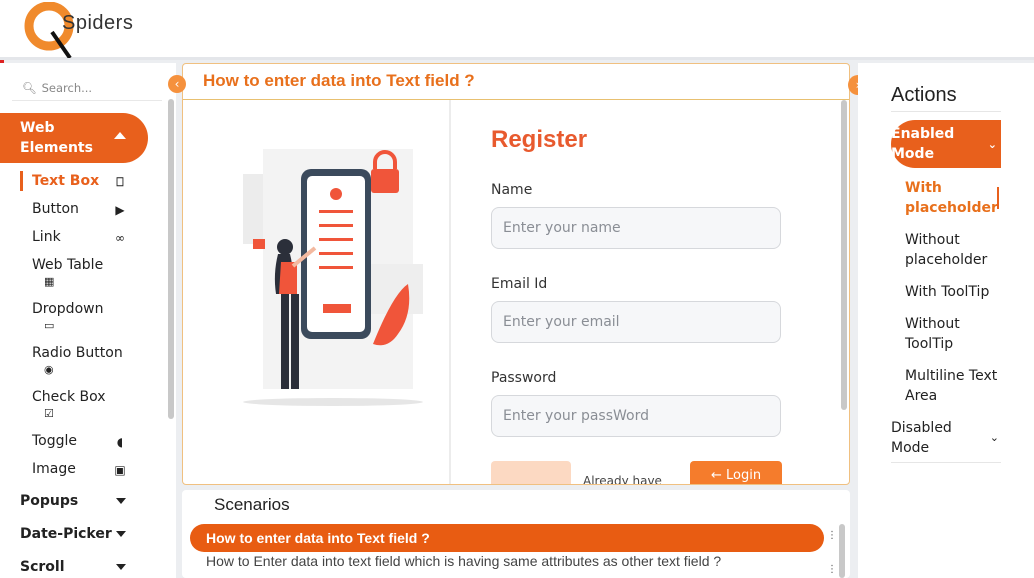  What do you see at coordinates (636, 322) in the screenshot?
I see `email-field` at bounding box center [636, 322].